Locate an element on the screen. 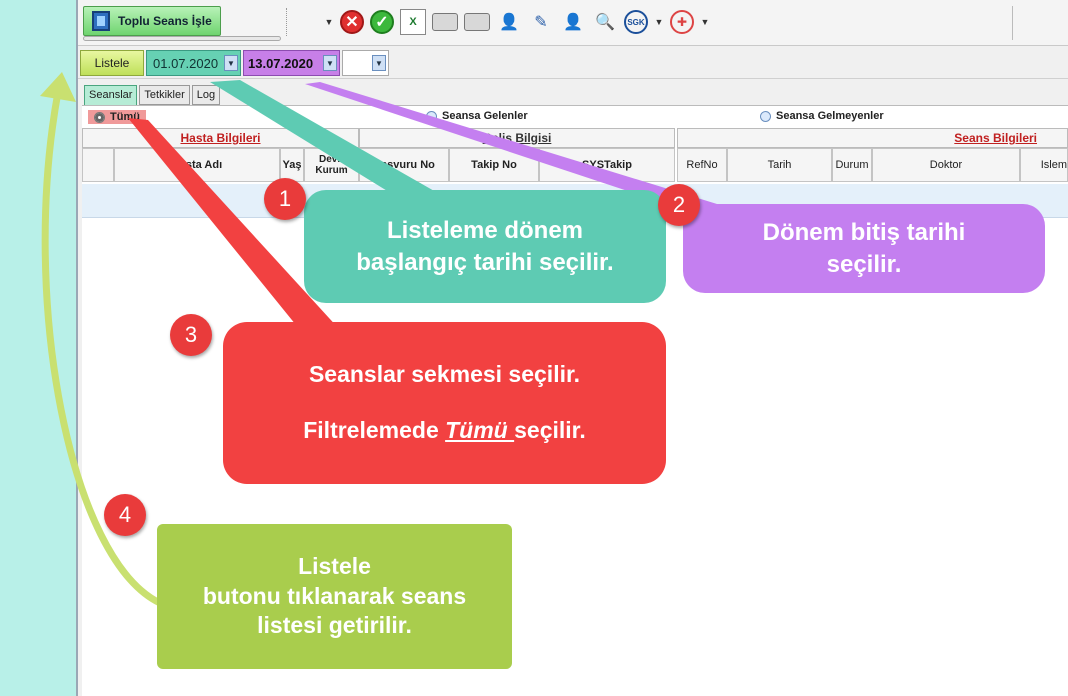  radio-gelenler-label: Seansa Gelenler is located at coordinates (485, 116).